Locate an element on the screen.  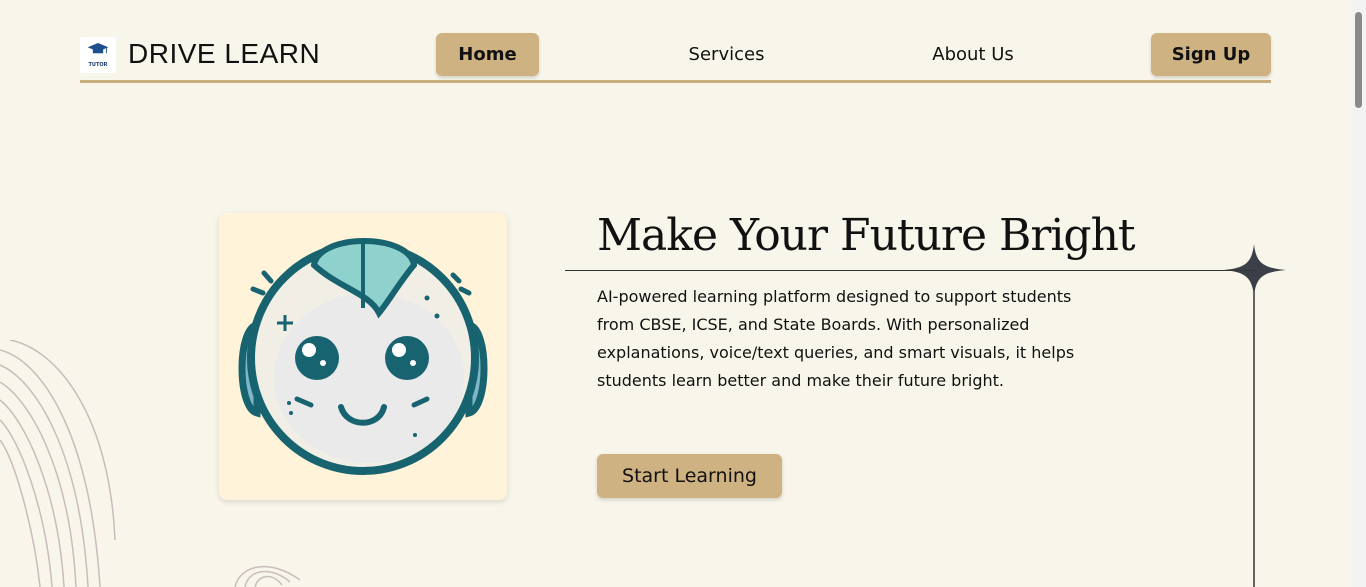
hero-title: Make Your Future Bright is located at coordinates (866, 235).